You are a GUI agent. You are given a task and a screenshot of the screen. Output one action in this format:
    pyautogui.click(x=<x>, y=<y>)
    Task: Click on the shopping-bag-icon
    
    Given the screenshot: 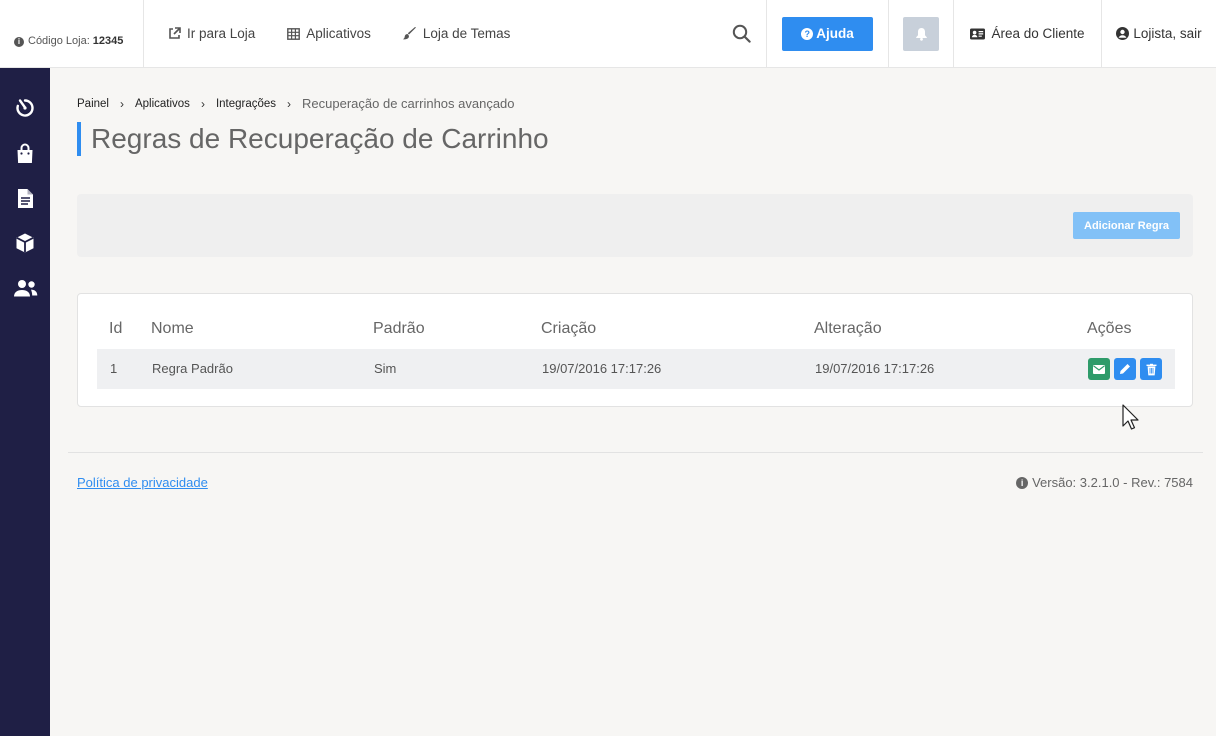 What is the action you would take?
    pyautogui.click(x=25, y=153)
    